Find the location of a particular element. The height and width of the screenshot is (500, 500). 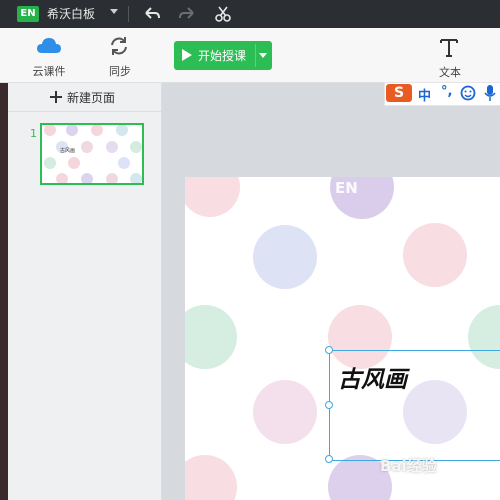

start-class-label: 开始授课 is located at coordinates (222, 56).